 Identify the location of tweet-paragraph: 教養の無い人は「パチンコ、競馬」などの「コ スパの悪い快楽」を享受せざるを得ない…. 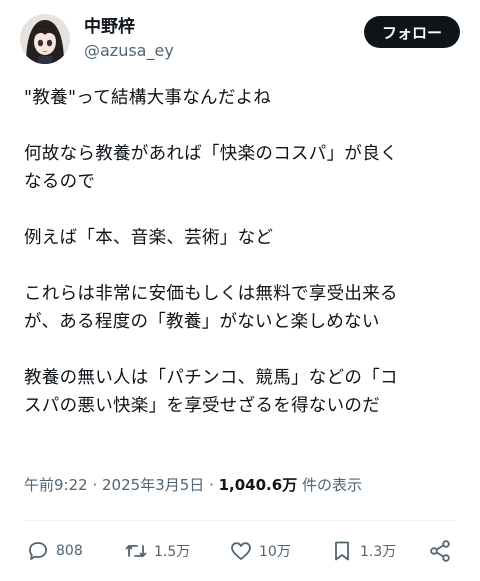
(211, 392).